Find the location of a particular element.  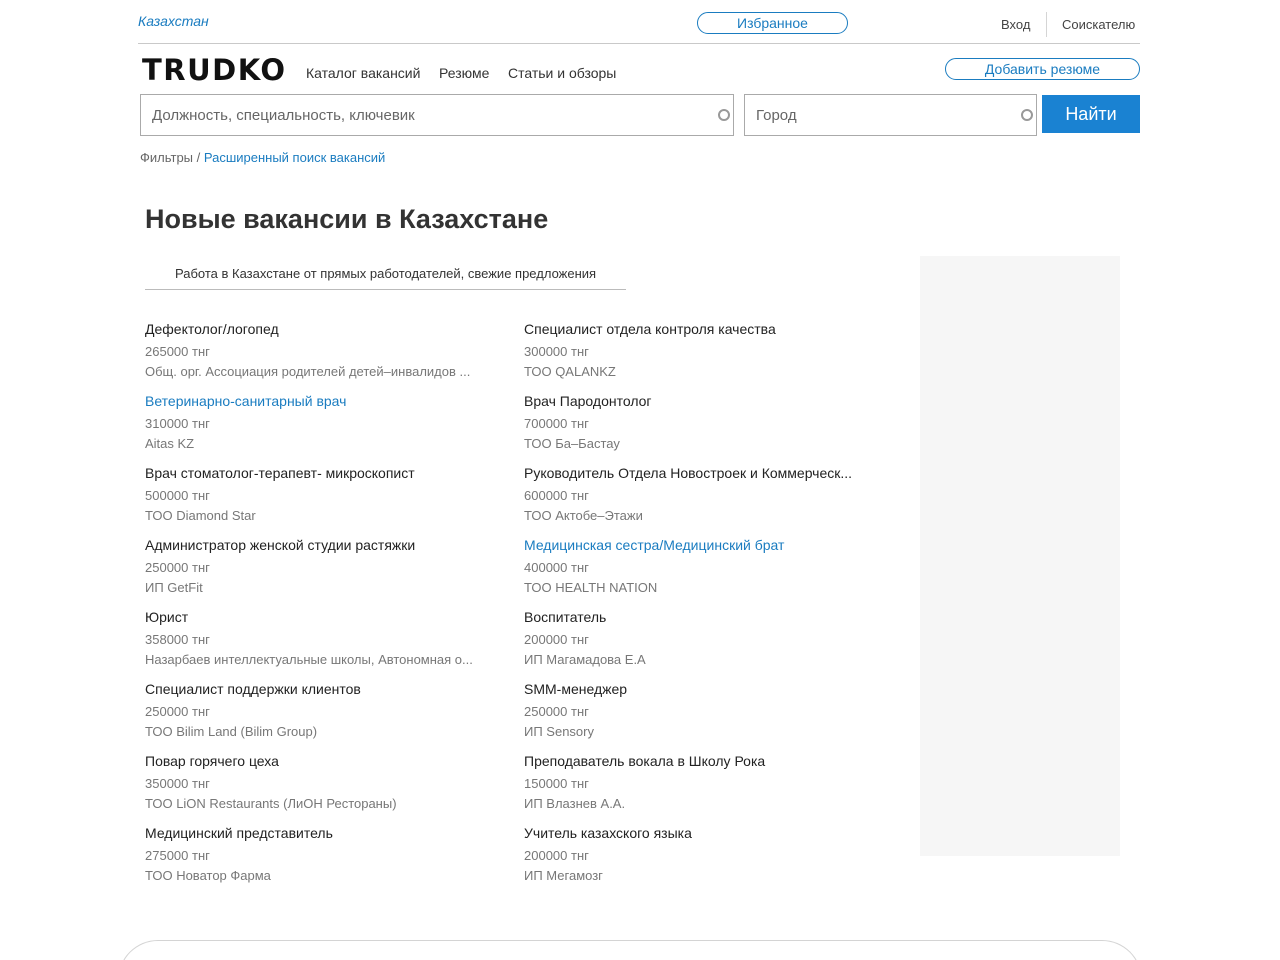

job-salary: 300000 тнг is located at coordinates (556, 351).